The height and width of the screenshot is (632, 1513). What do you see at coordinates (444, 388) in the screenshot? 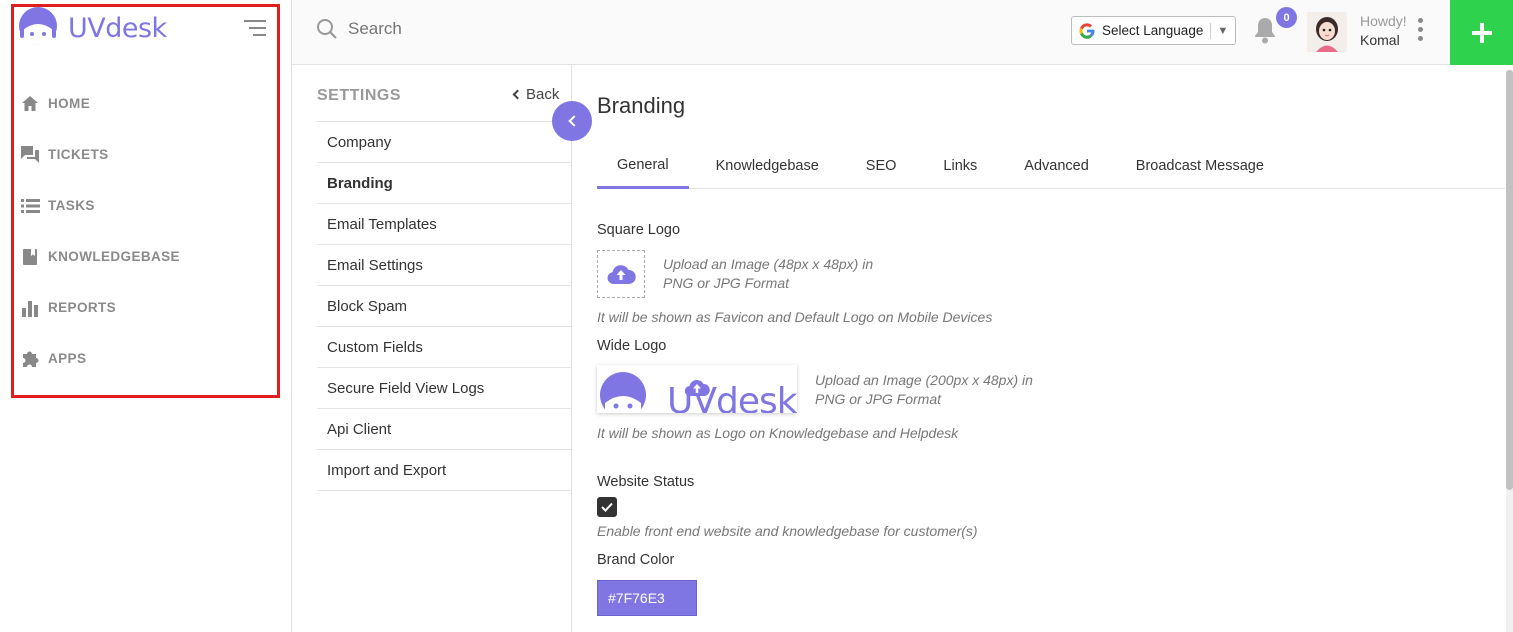
I see `settings-item-secure-field-view-logs: Secure Field View Logs` at bounding box center [444, 388].